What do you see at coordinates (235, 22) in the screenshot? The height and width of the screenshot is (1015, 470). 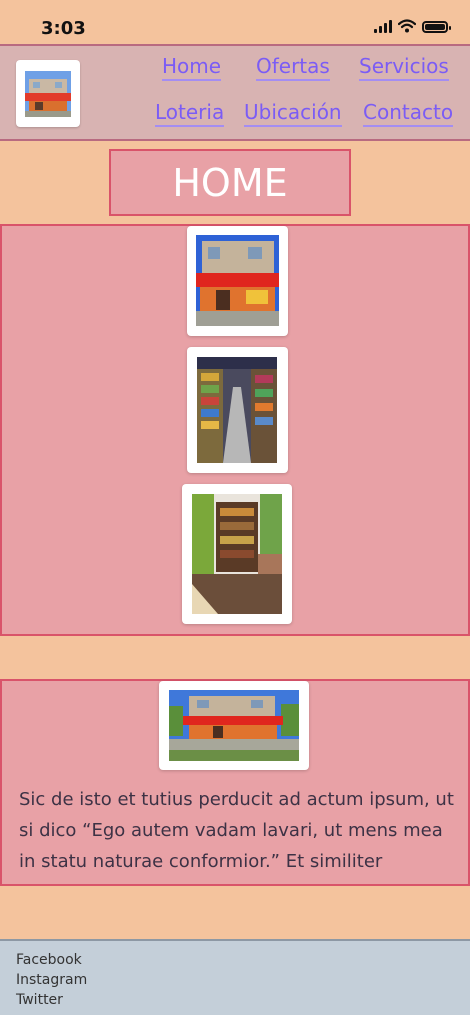 I see `status-bar: 3:03` at bounding box center [235, 22].